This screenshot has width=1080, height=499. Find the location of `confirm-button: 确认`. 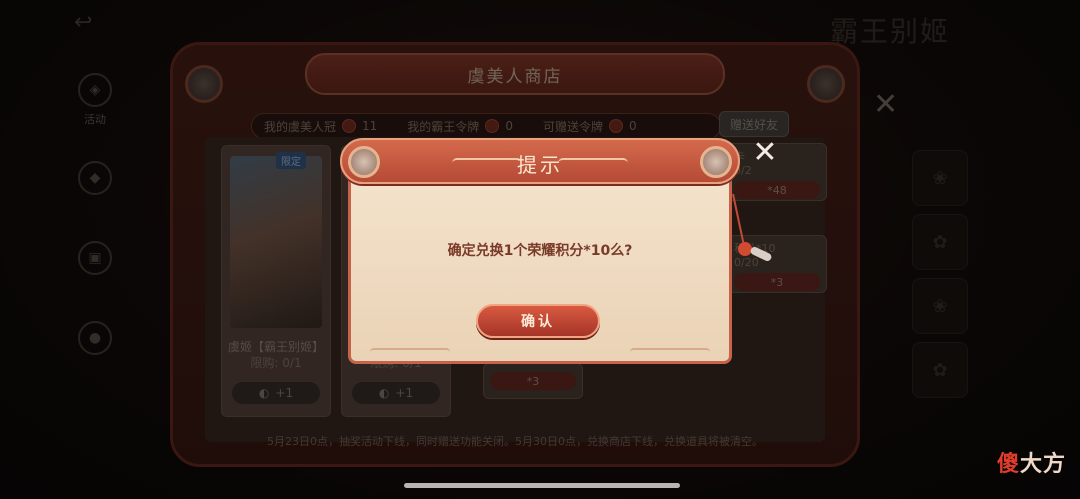

confirm-button: 确认 is located at coordinates (538, 321).